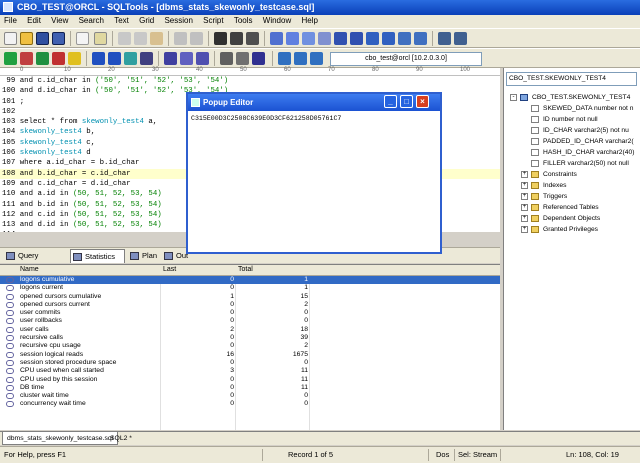 The width and height of the screenshot is (640, 463). I want to click on menu-session: Session, so click(178, 20).